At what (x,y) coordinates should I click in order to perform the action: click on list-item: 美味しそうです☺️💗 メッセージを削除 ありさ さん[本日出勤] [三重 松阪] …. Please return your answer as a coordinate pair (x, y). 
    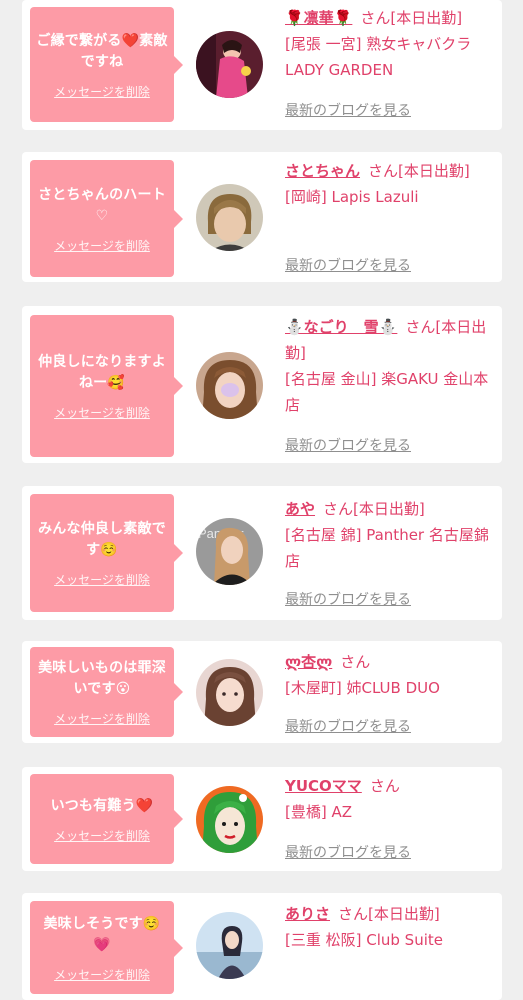
    Looking at the image, I should click on (262, 946).